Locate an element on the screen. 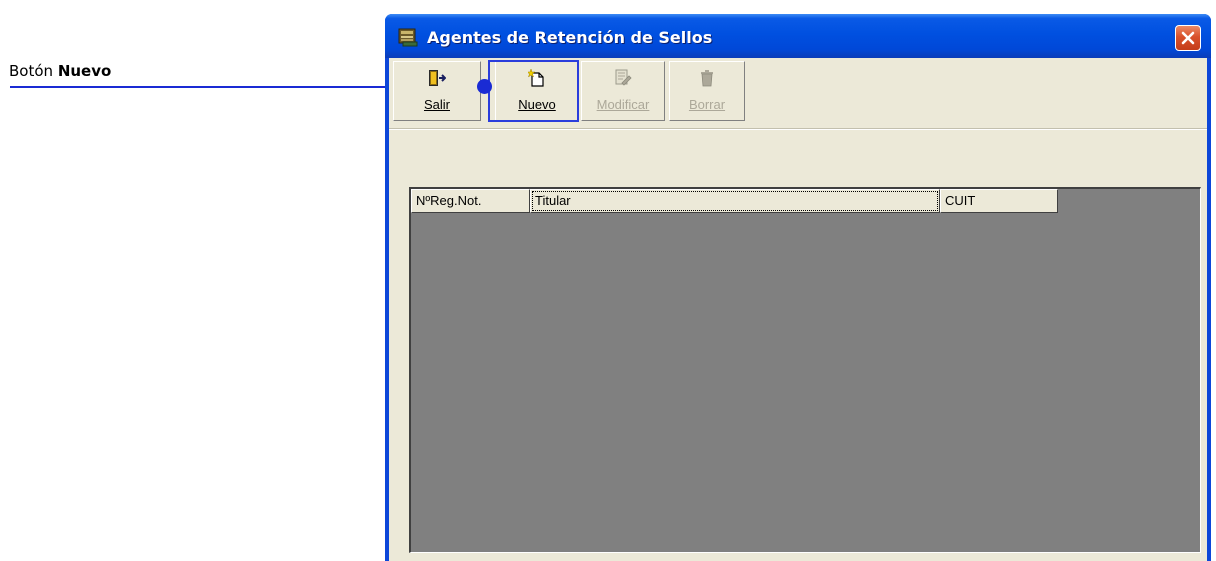  callout-dot is located at coordinates (484, 86).